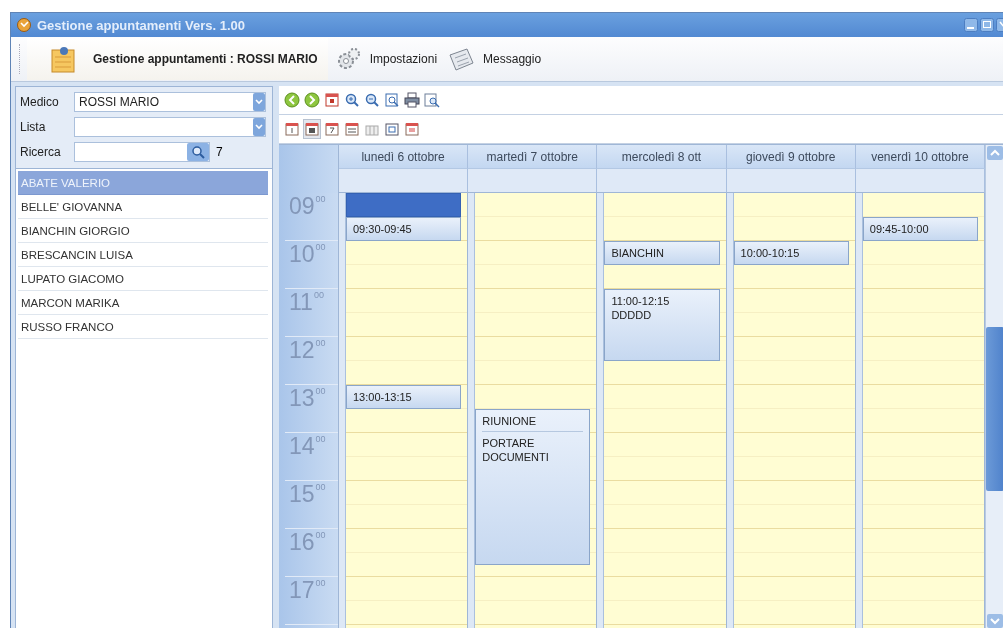 The image size is (1003, 628). I want to click on message-button: Messaggio, so click(495, 59).